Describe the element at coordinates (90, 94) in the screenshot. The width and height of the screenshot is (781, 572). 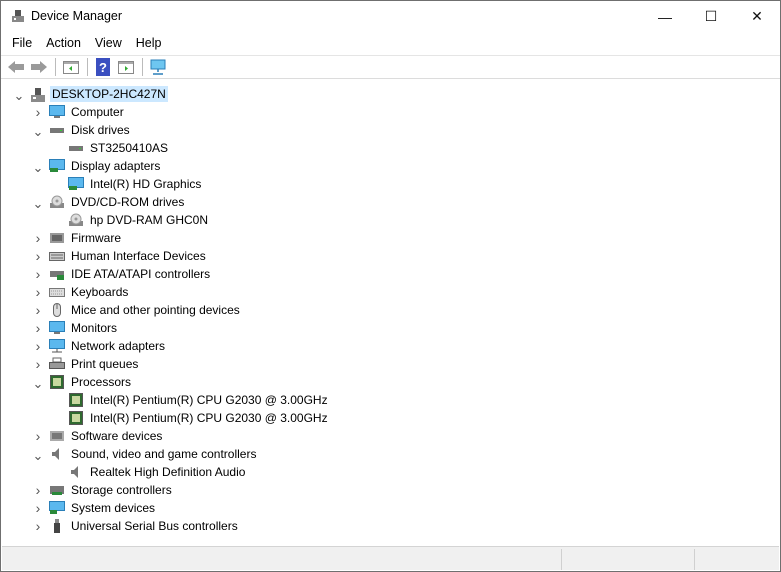
I see `tree-item: ⌄ DESKTOP-2HC427N` at that location.